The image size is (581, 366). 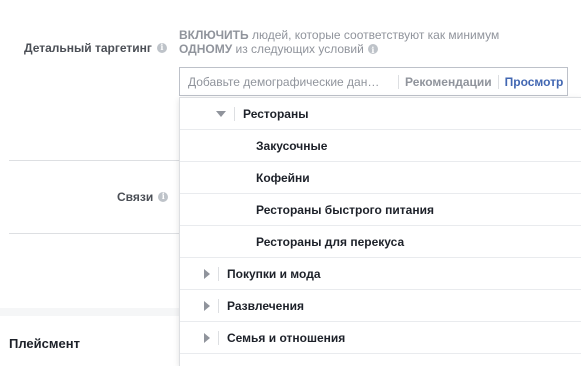 I want to click on subcategory-row: Рестораны для перекуса, so click(x=380, y=242).